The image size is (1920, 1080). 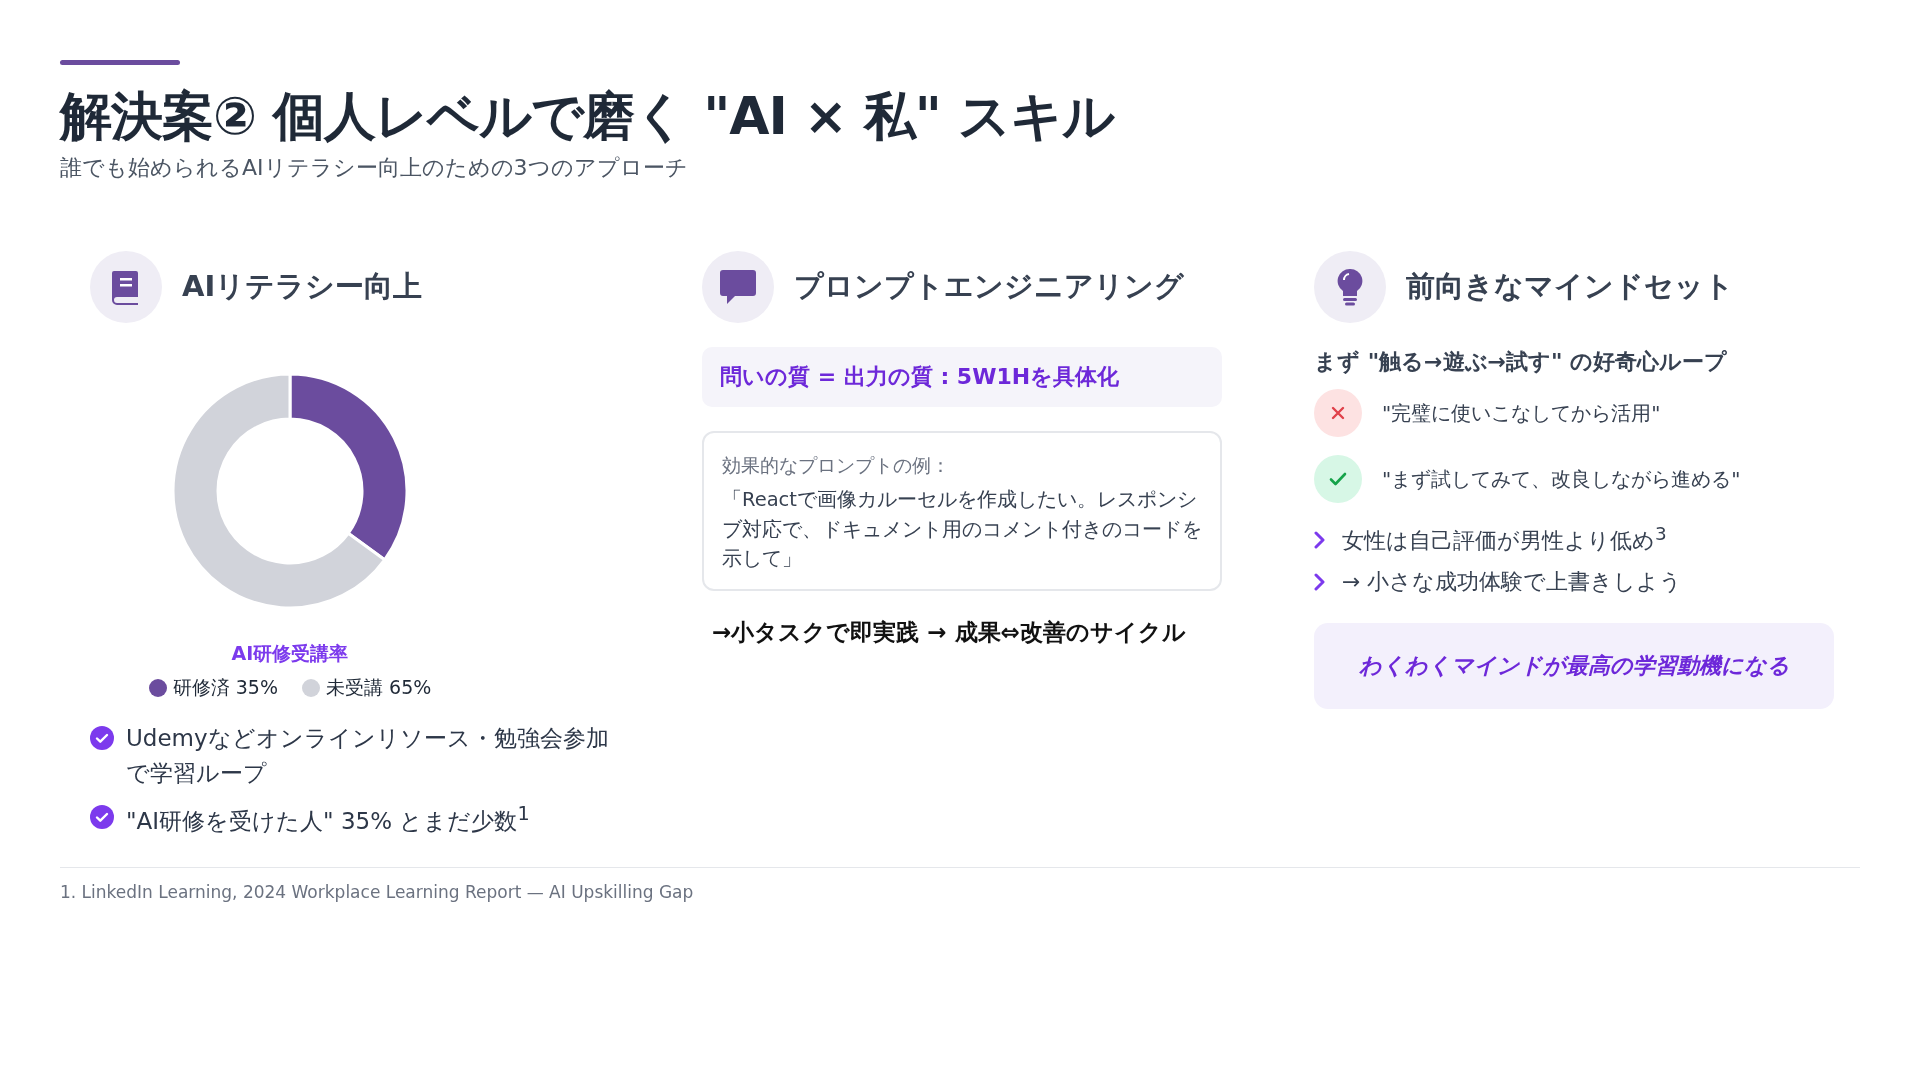 What do you see at coordinates (1512, 581) in the screenshot?
I see `point-text: → 小さな成功体験で上書きしよう` at bounding box center [1512, 581].